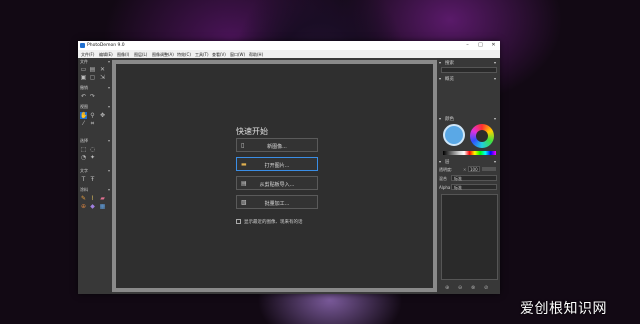  I want to click on menu-view: 查看(V), so click(219, 55).